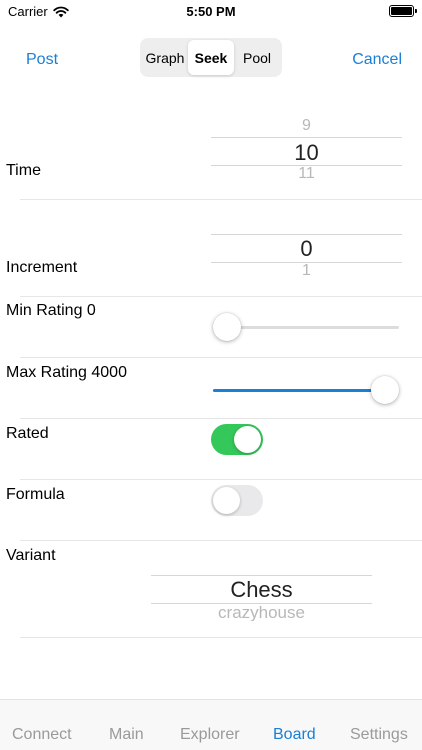 The height and width of the screenshot is (750, 422). I want to click on variant-picker-next: crazyhouse, so click(261, 612).